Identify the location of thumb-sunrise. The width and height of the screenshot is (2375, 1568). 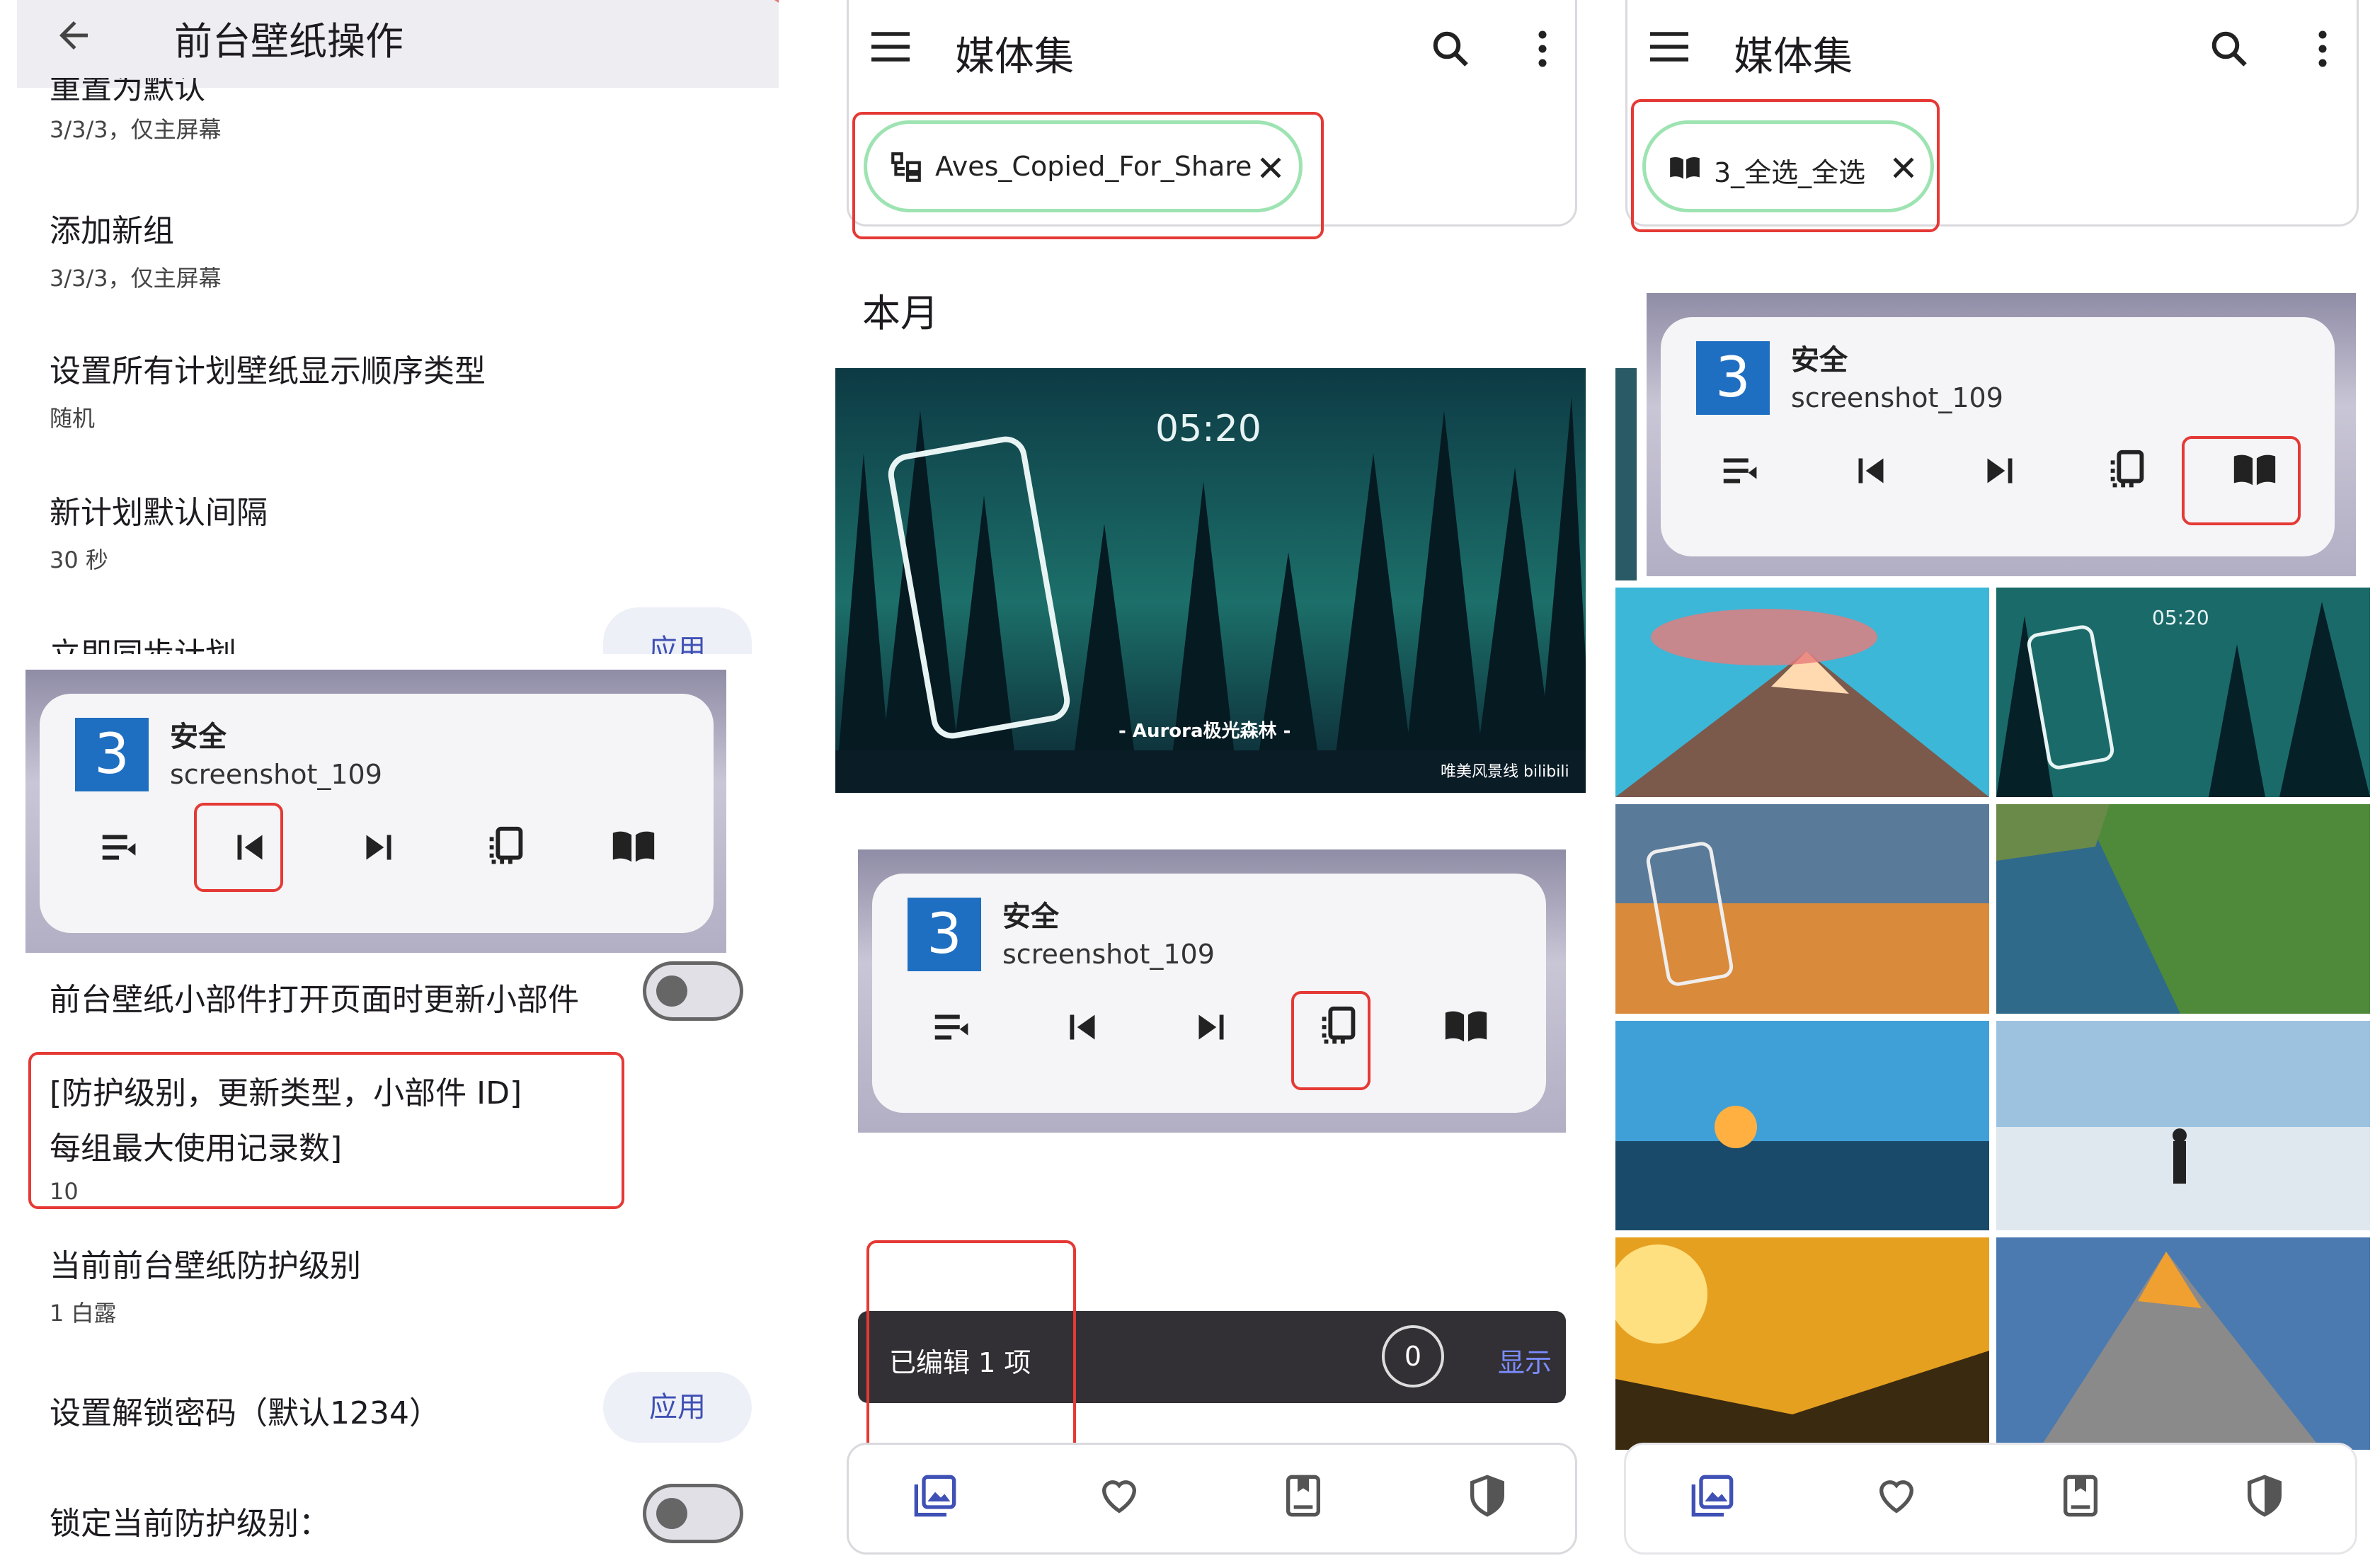
(1802, 1343).